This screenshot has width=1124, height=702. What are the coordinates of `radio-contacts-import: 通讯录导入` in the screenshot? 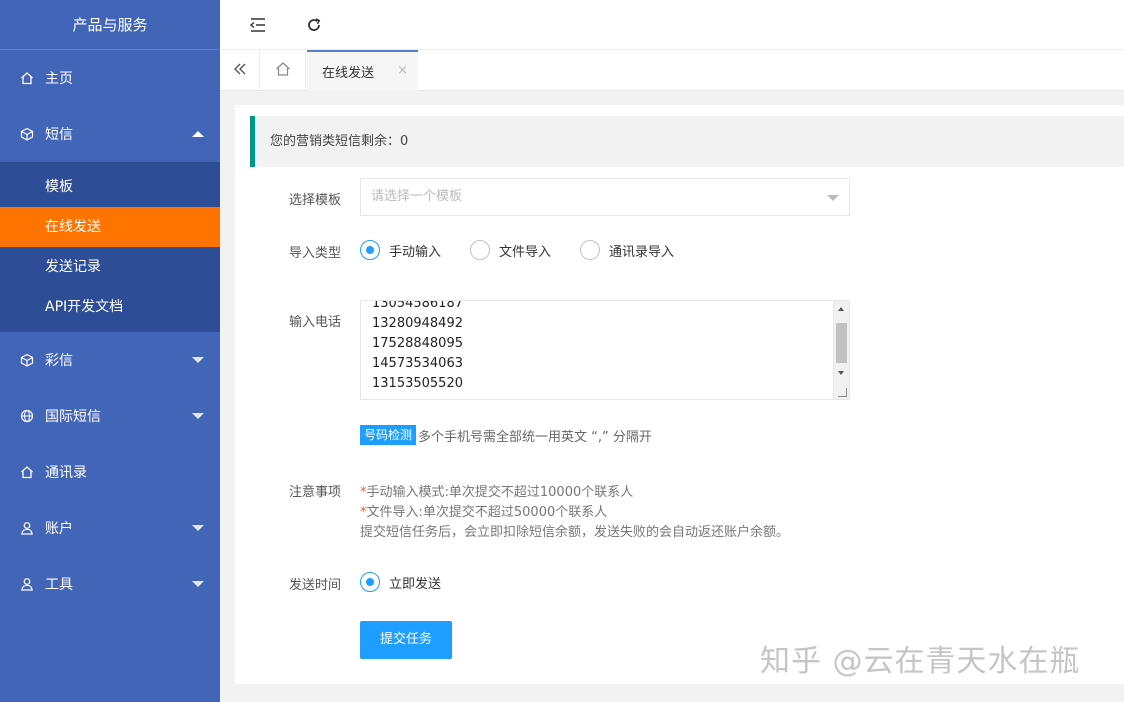 It's located at (627, 250).